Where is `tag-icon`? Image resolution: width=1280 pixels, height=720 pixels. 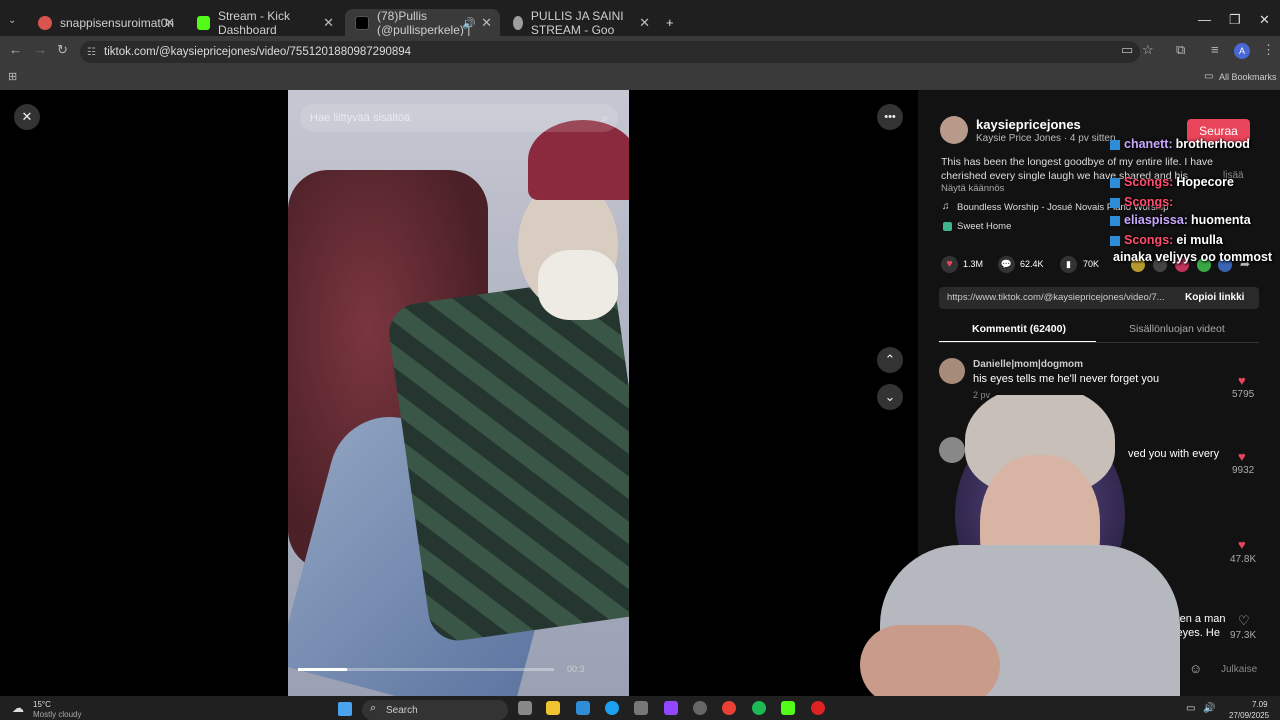
tag-icon is located at coordinates (947, 226).